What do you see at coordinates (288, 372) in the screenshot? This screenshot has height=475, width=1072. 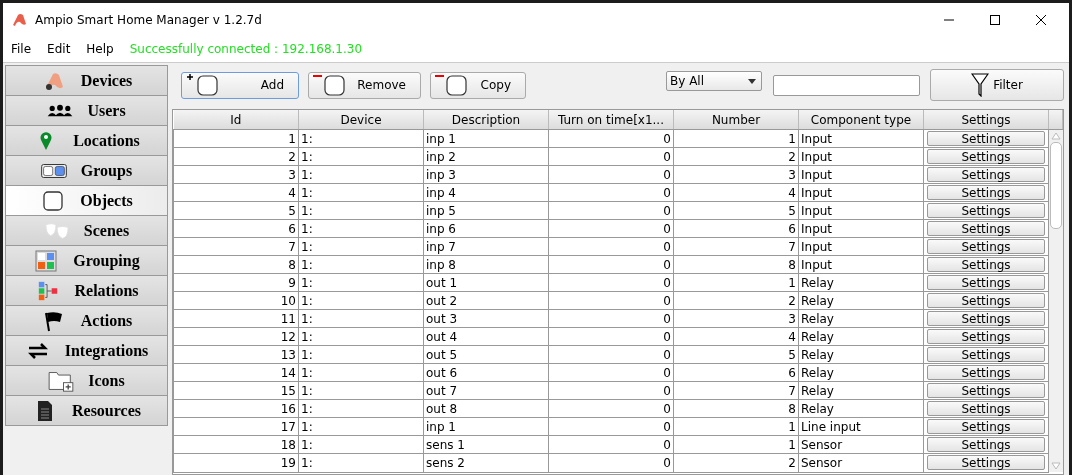 I see `table-cell: 14` at bounding box center [288, 372].